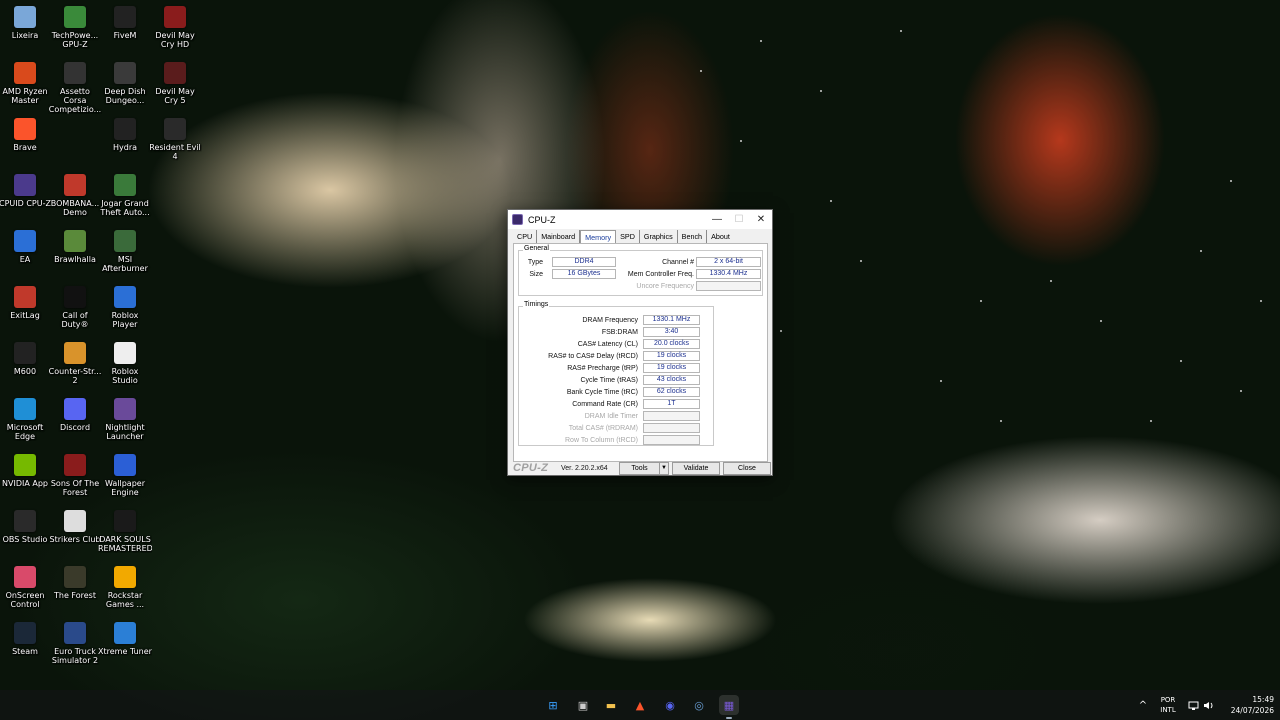 The width and height of the screenshot is (1280, 720). I want to click on desktop-icon: Sons Of The Forest, so click(75, 478).